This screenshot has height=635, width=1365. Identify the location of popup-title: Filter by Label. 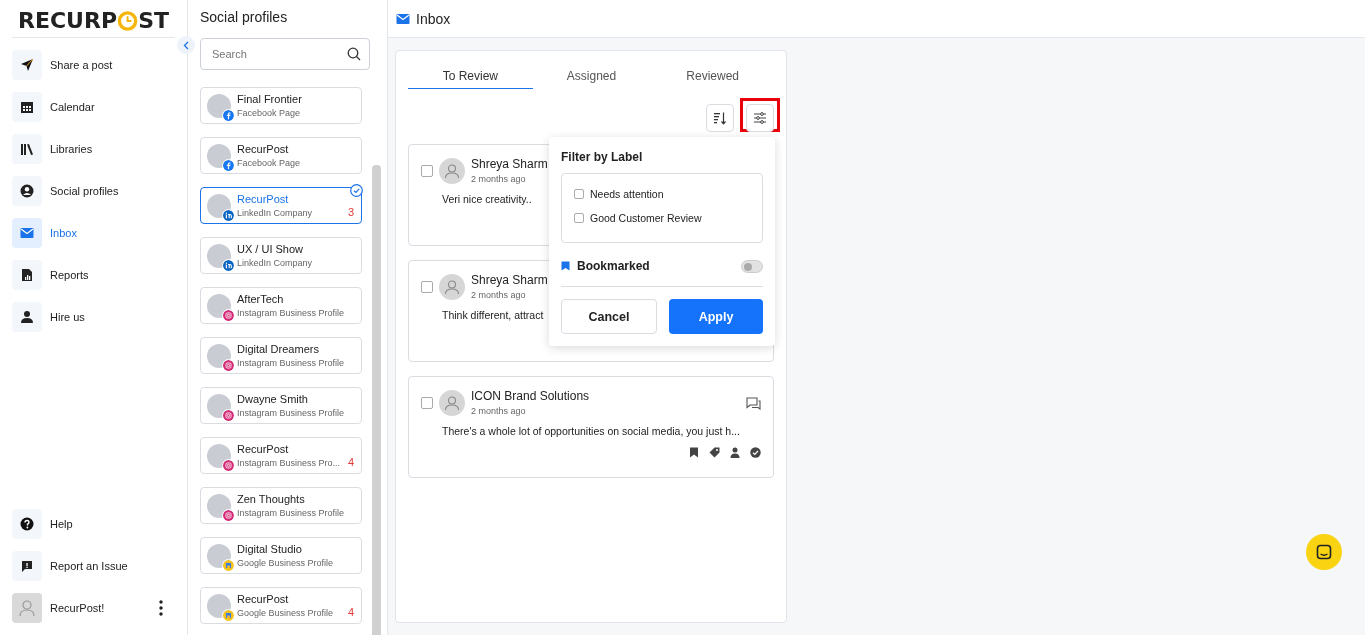
(602, 157).